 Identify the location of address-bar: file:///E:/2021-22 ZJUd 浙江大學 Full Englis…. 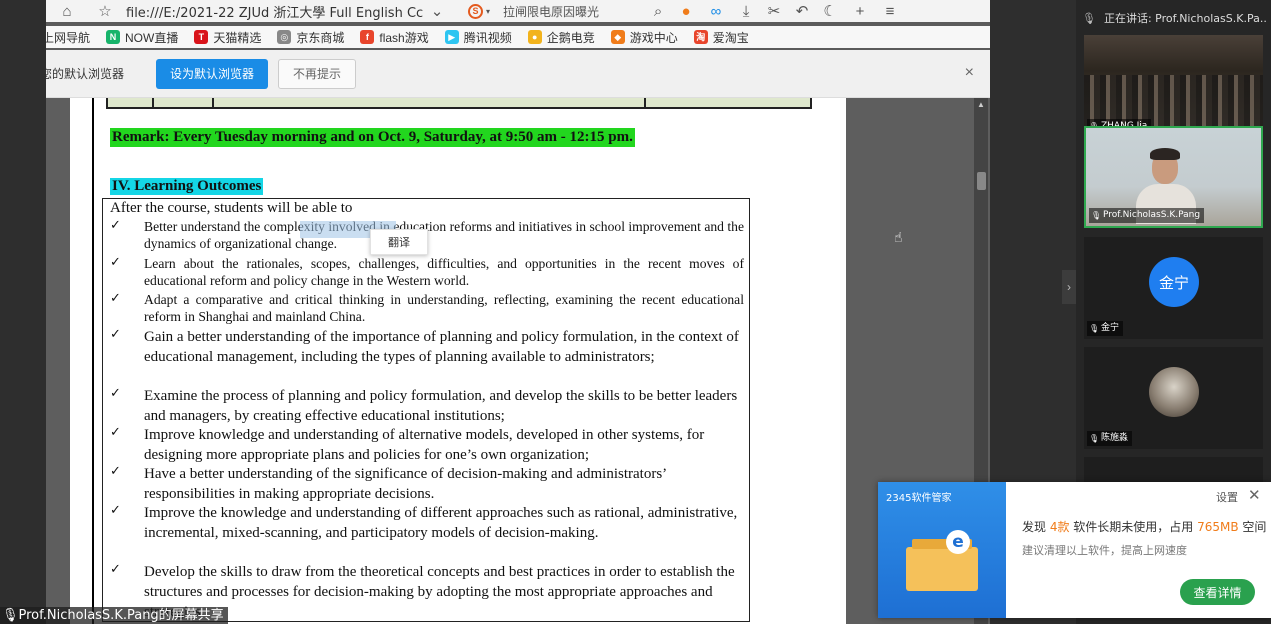
(276, 11).